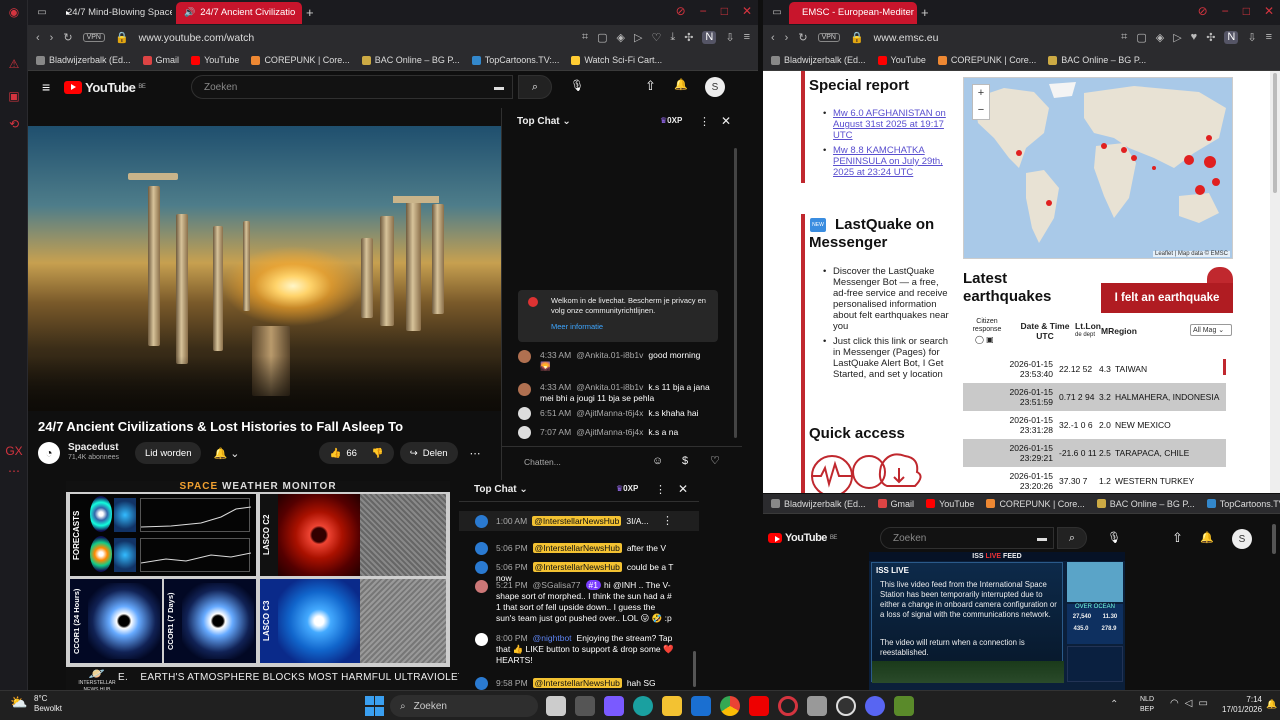 The image size is (1280, 720). I want to click on zoom-out-button: −, so click(981, 110).